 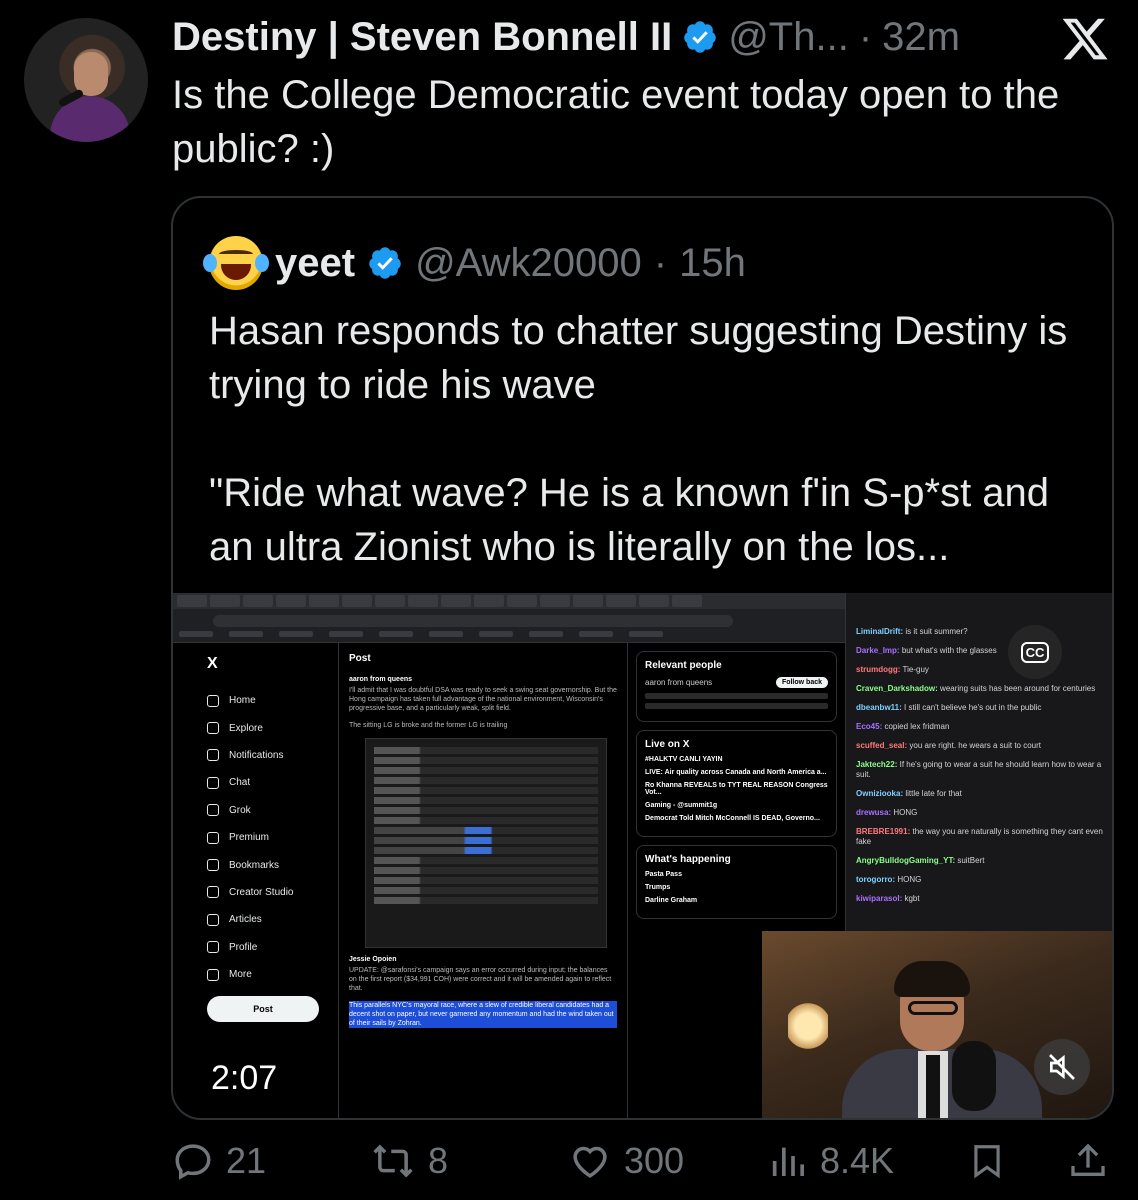 I want to click on embedded-nav-item: Grok, so click(x=272, y=810).